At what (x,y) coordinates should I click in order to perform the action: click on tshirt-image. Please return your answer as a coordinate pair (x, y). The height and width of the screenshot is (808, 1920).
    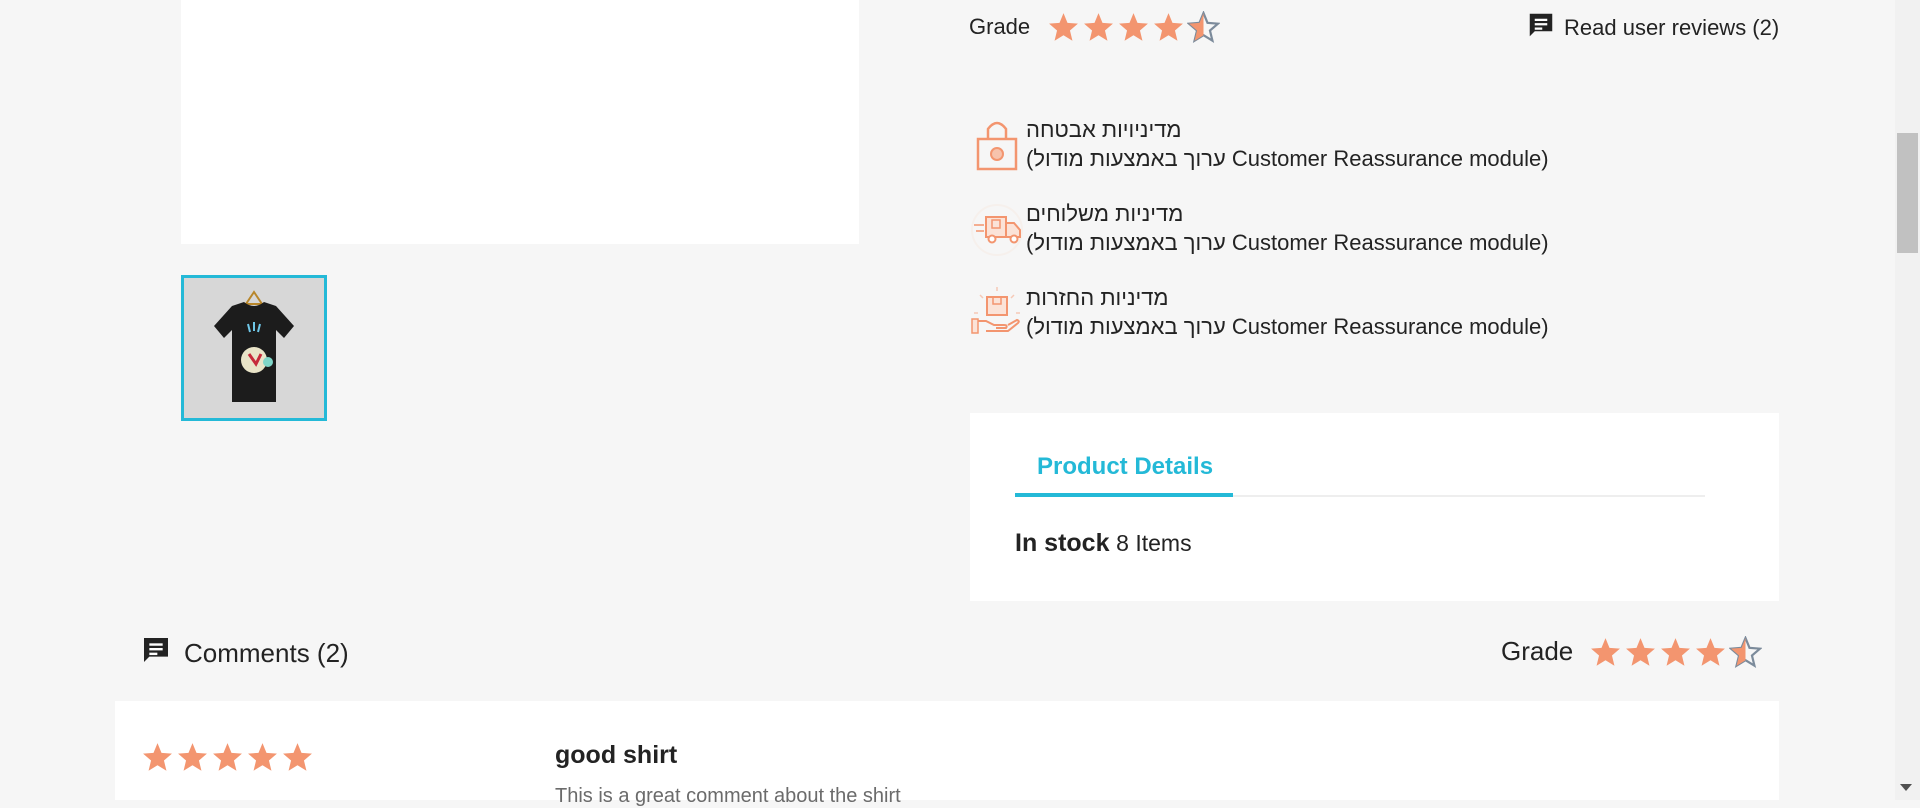
    Looking at the image, I should click on (254, 348).